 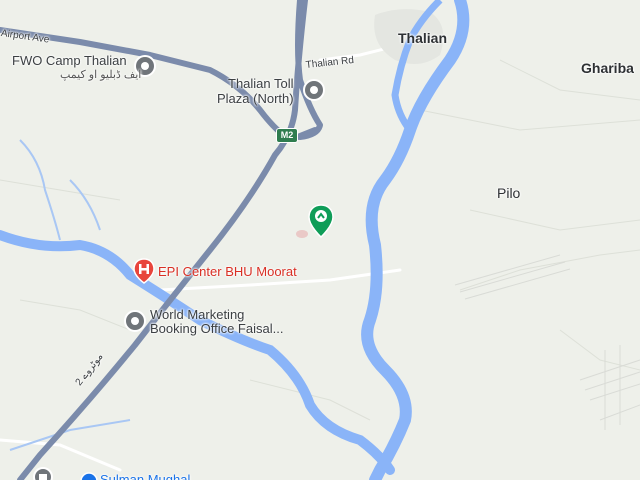 I want to click on poi-label-toll-plaza-line1: Thalian Toll, so click(x=261, y=83).